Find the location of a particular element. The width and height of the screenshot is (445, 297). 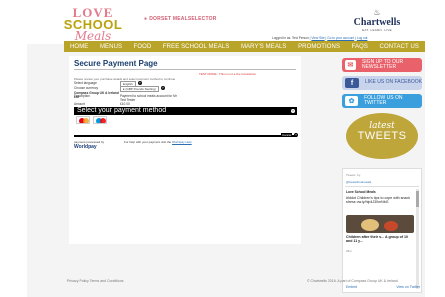

twitter-label: FOLLOW US ON TWITTER is located at coordinates (383, 100).